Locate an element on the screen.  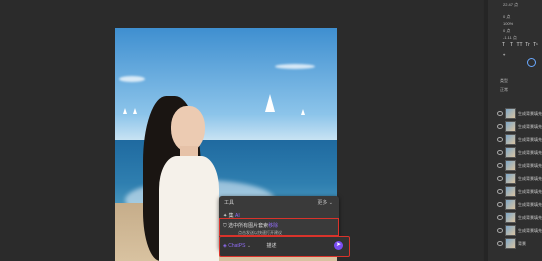
woman-dress is located at coordinates (189, 208).